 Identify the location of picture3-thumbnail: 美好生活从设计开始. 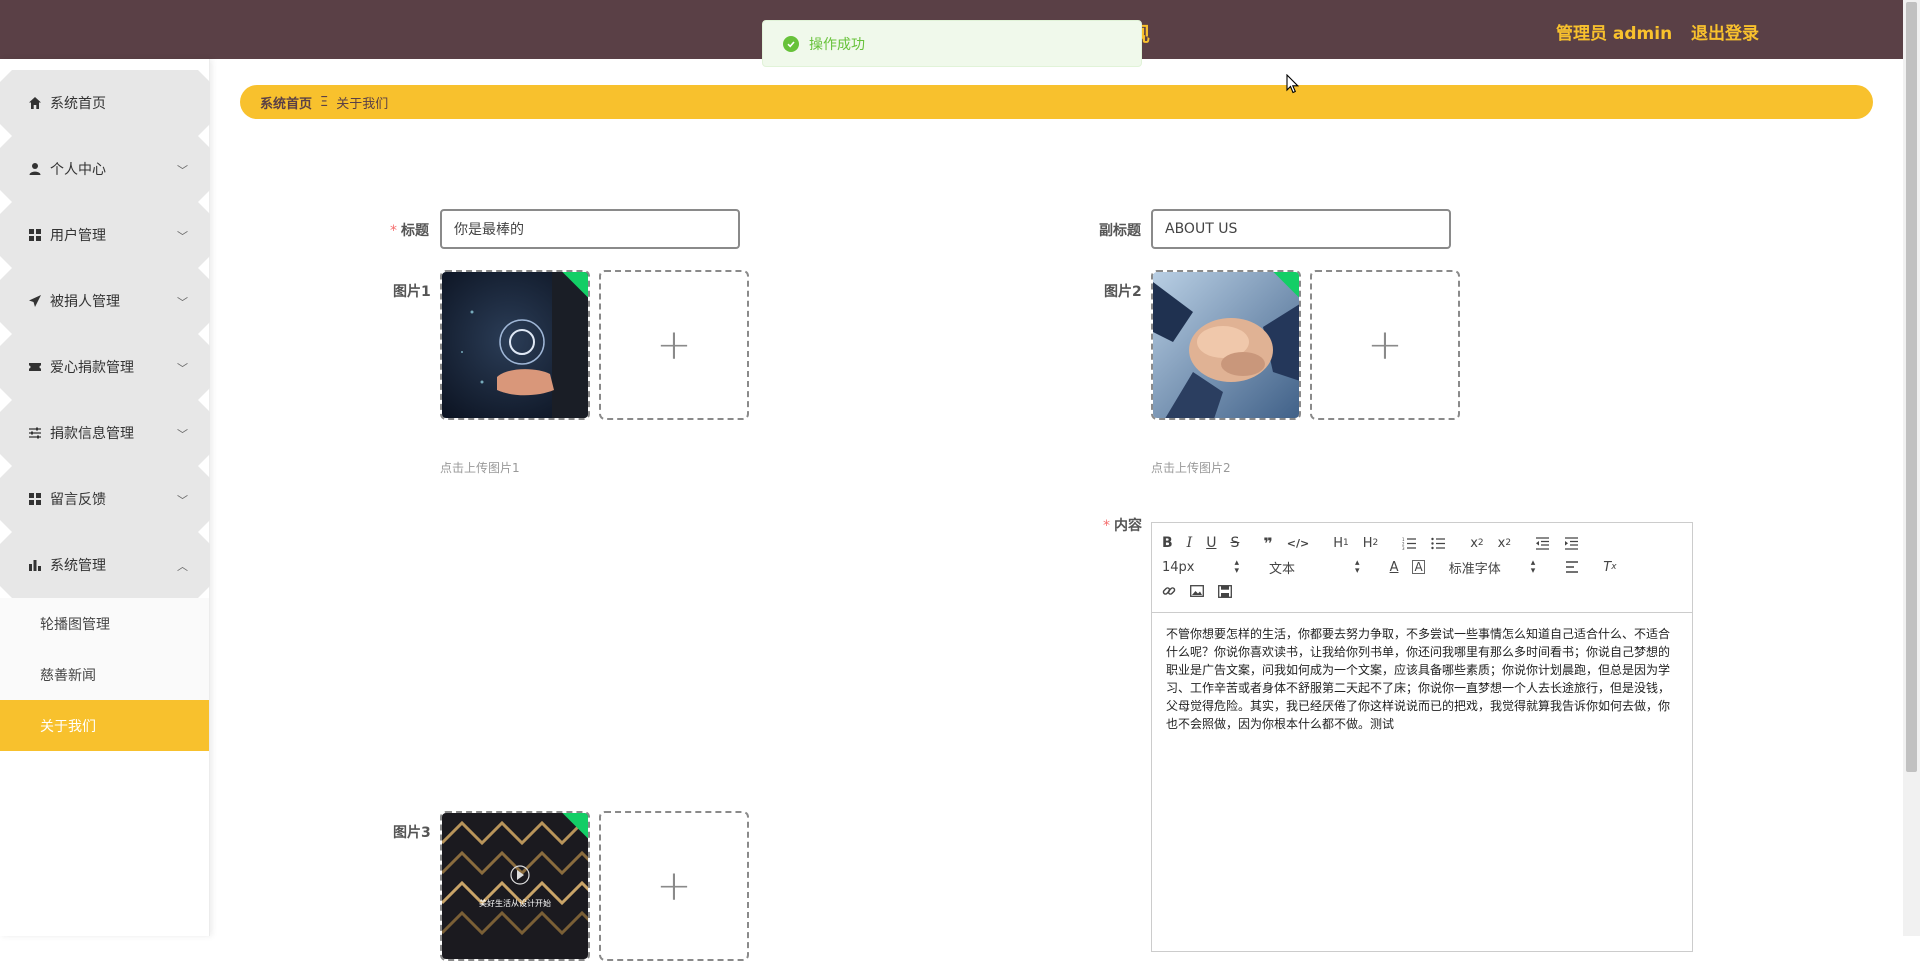
(515, 886).